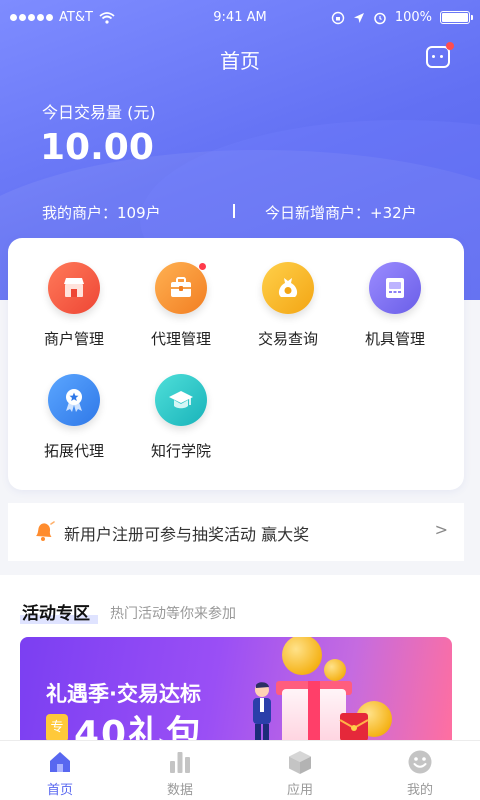  Describe the element at coordinates (456, 17) in the screenshot. I see `battery-icon` at that location.